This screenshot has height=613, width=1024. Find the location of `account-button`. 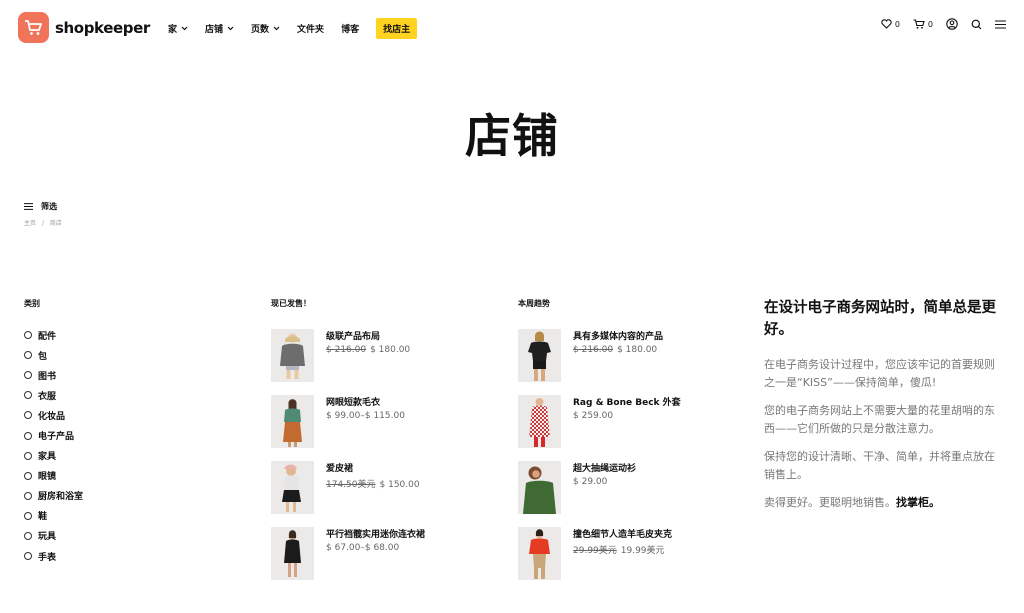

account-button is located at coordinates (952, 24).